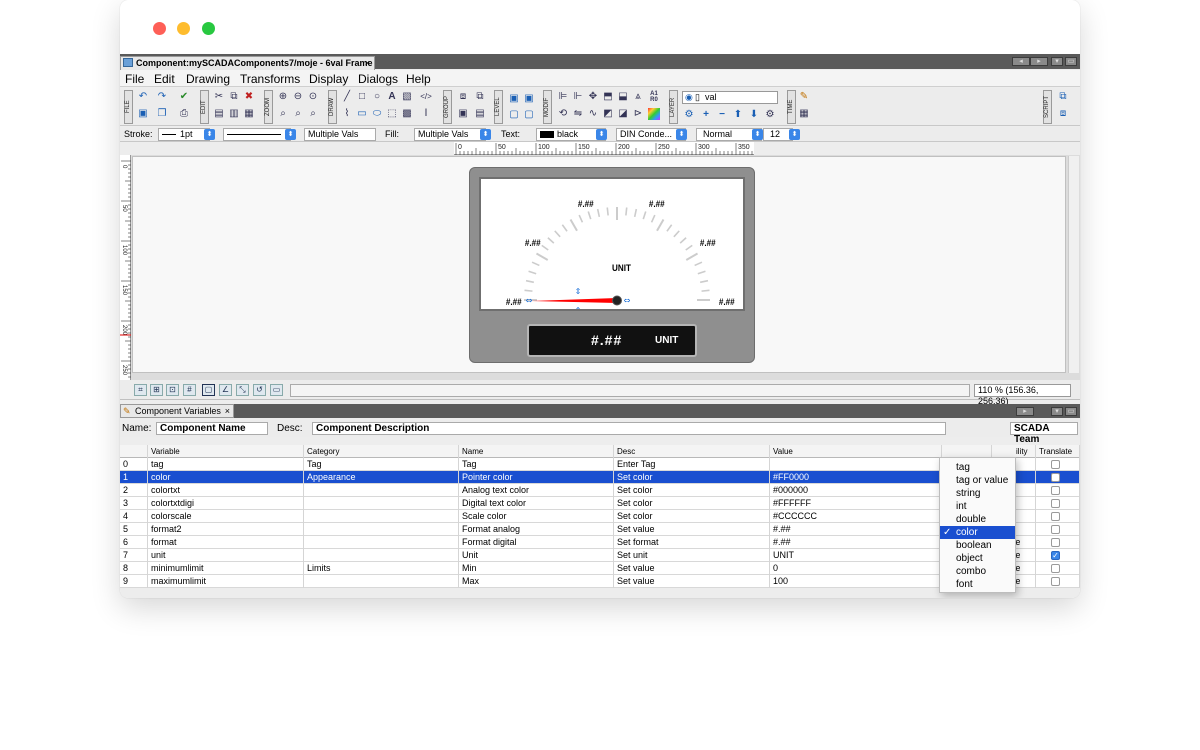 This screenshot has width=1200, height=750. Describe the element at coordinates (977, 532) in the screenshot. I see `type-option: ✓ color` at that location.